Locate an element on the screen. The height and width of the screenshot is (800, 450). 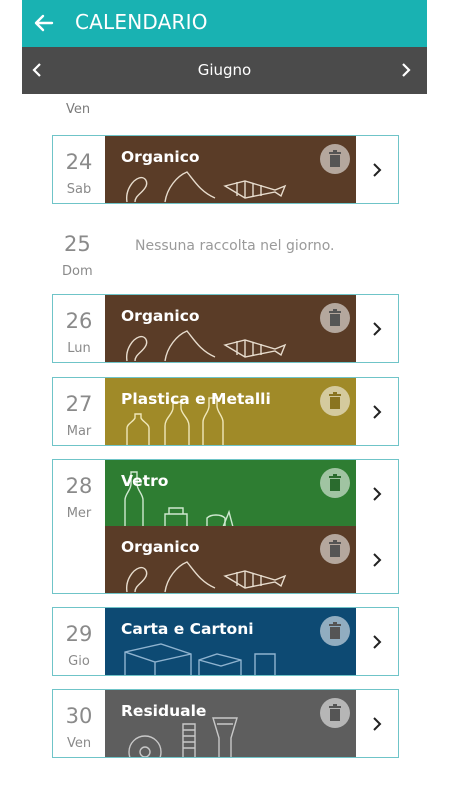
day-number: 25 is located at coordinates (77, 244).